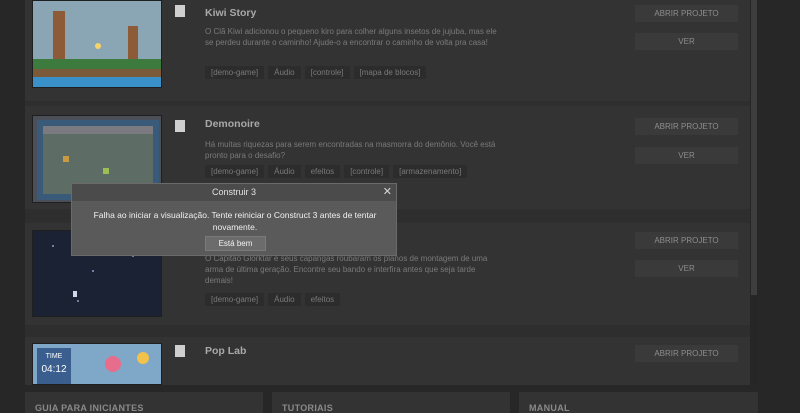 This screenshot has width=800, height=413. What do you see at coordinates (638, 402) in the screenshot?
I see `manual-panel: MANUAL` at bounding box center [638, 402].